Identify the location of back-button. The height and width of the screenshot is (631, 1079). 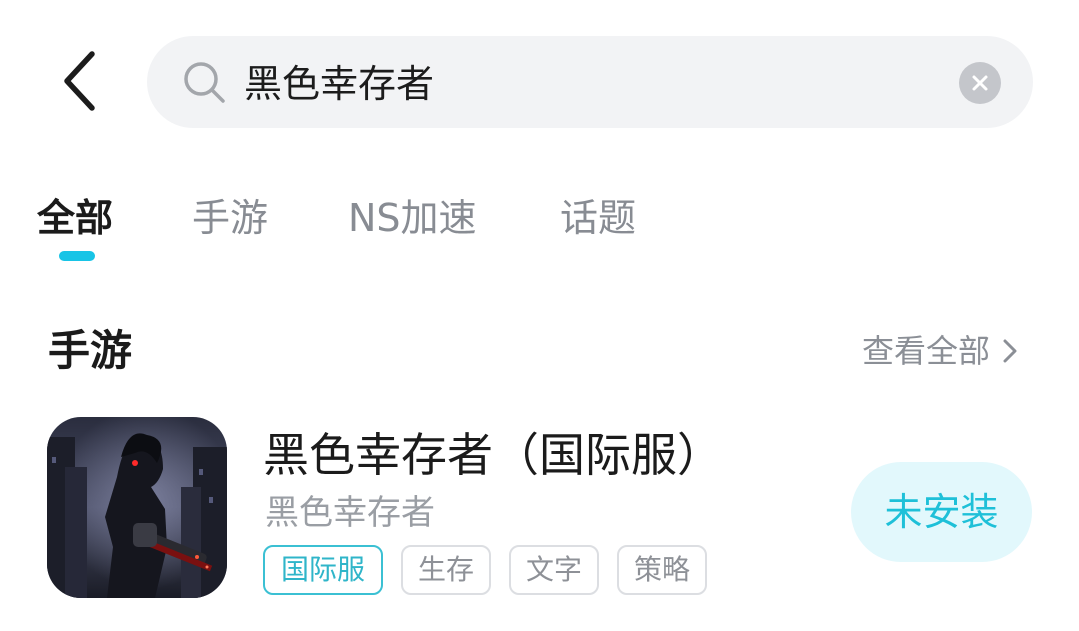
(80, 81).